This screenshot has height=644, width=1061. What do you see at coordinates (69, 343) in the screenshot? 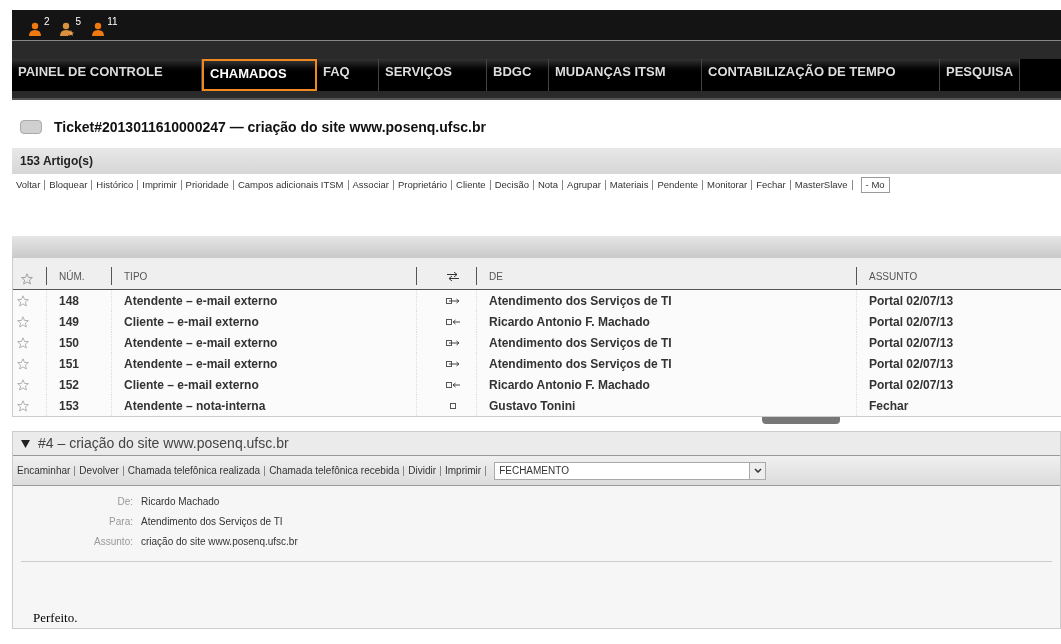
I see `article-number: 150` at bounding box center [69, 343].